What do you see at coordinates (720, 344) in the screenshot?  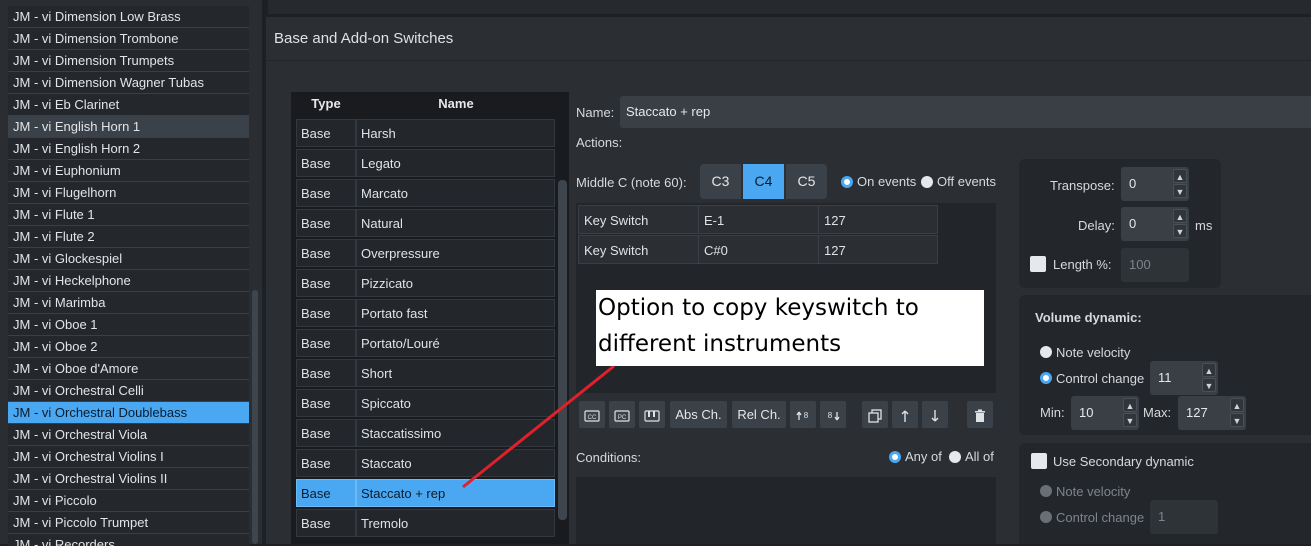 I see `annotation-line-2: different instruments` at bounding box center [720, 344].